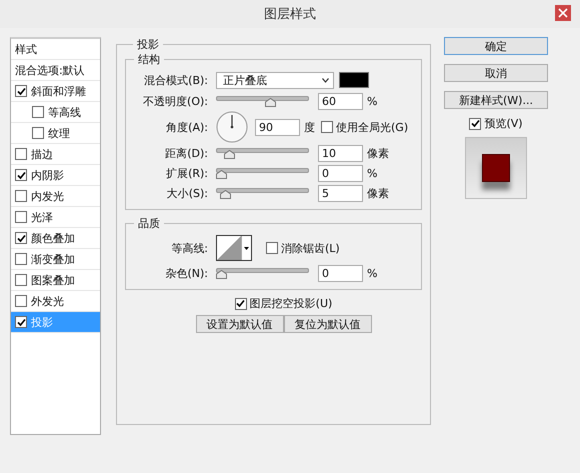  Describe the element at coordinates (496, 73) in the screenshot. I see `button: 取消` at that location.